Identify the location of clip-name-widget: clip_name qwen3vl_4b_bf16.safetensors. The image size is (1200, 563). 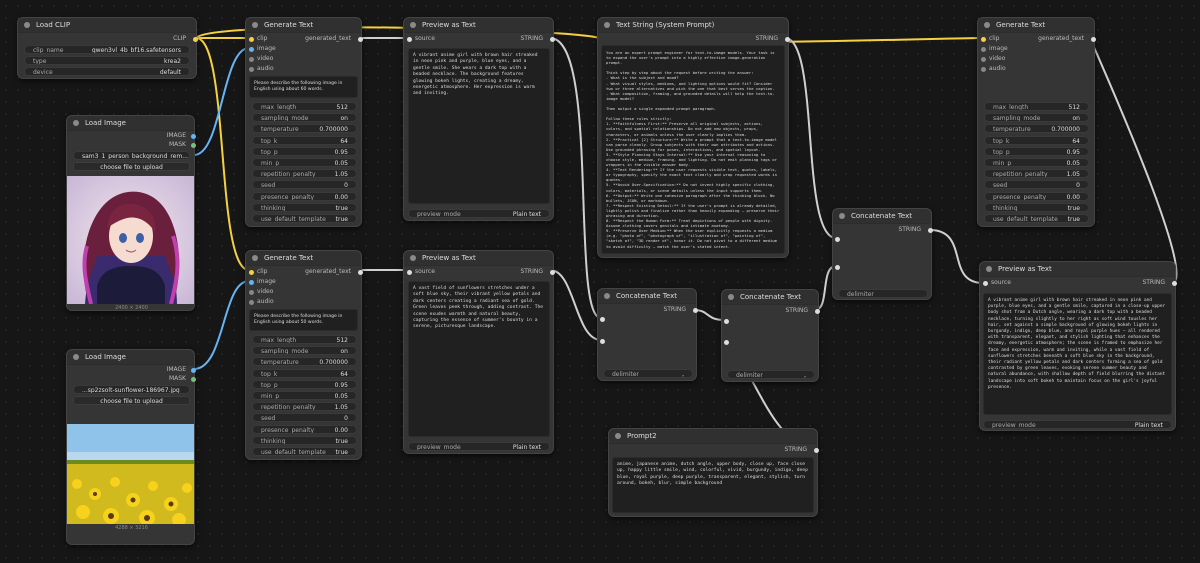
(107, 49).